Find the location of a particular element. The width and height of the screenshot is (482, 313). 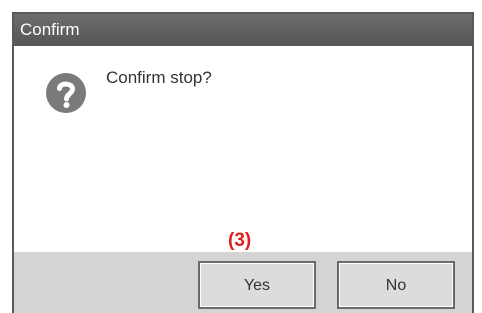

dialog-title: Confirm is located at coordinates (243, 30).